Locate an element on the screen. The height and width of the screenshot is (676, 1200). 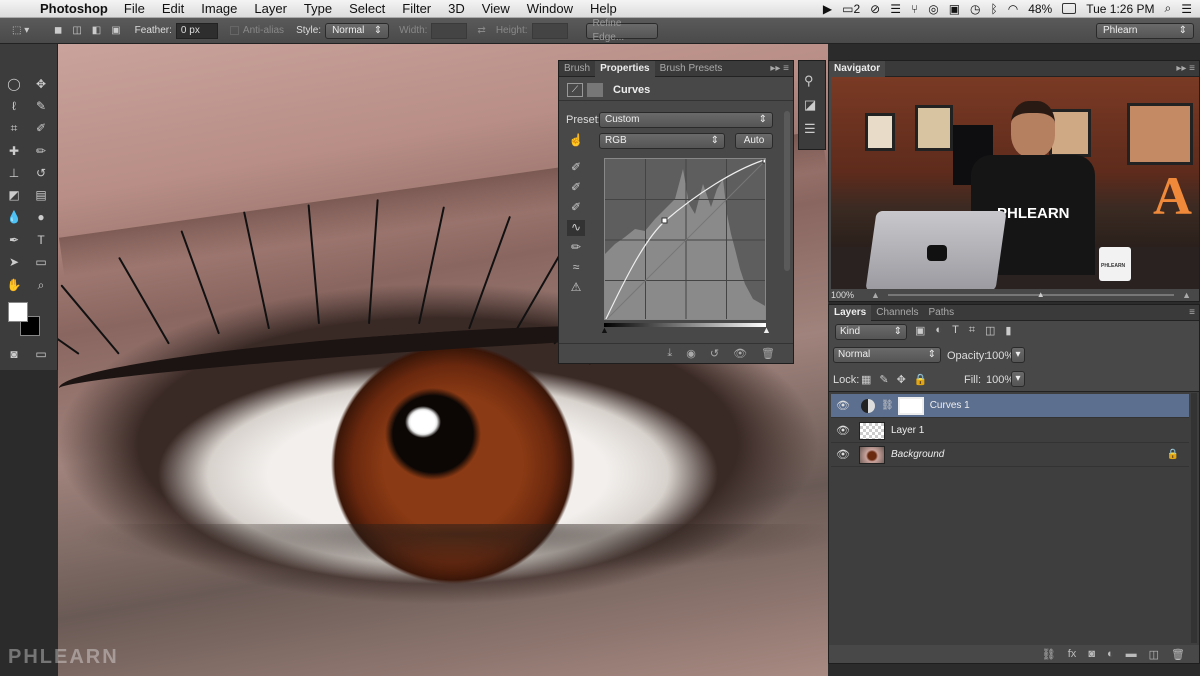
curves-graph is located at coordinates (685, 239).